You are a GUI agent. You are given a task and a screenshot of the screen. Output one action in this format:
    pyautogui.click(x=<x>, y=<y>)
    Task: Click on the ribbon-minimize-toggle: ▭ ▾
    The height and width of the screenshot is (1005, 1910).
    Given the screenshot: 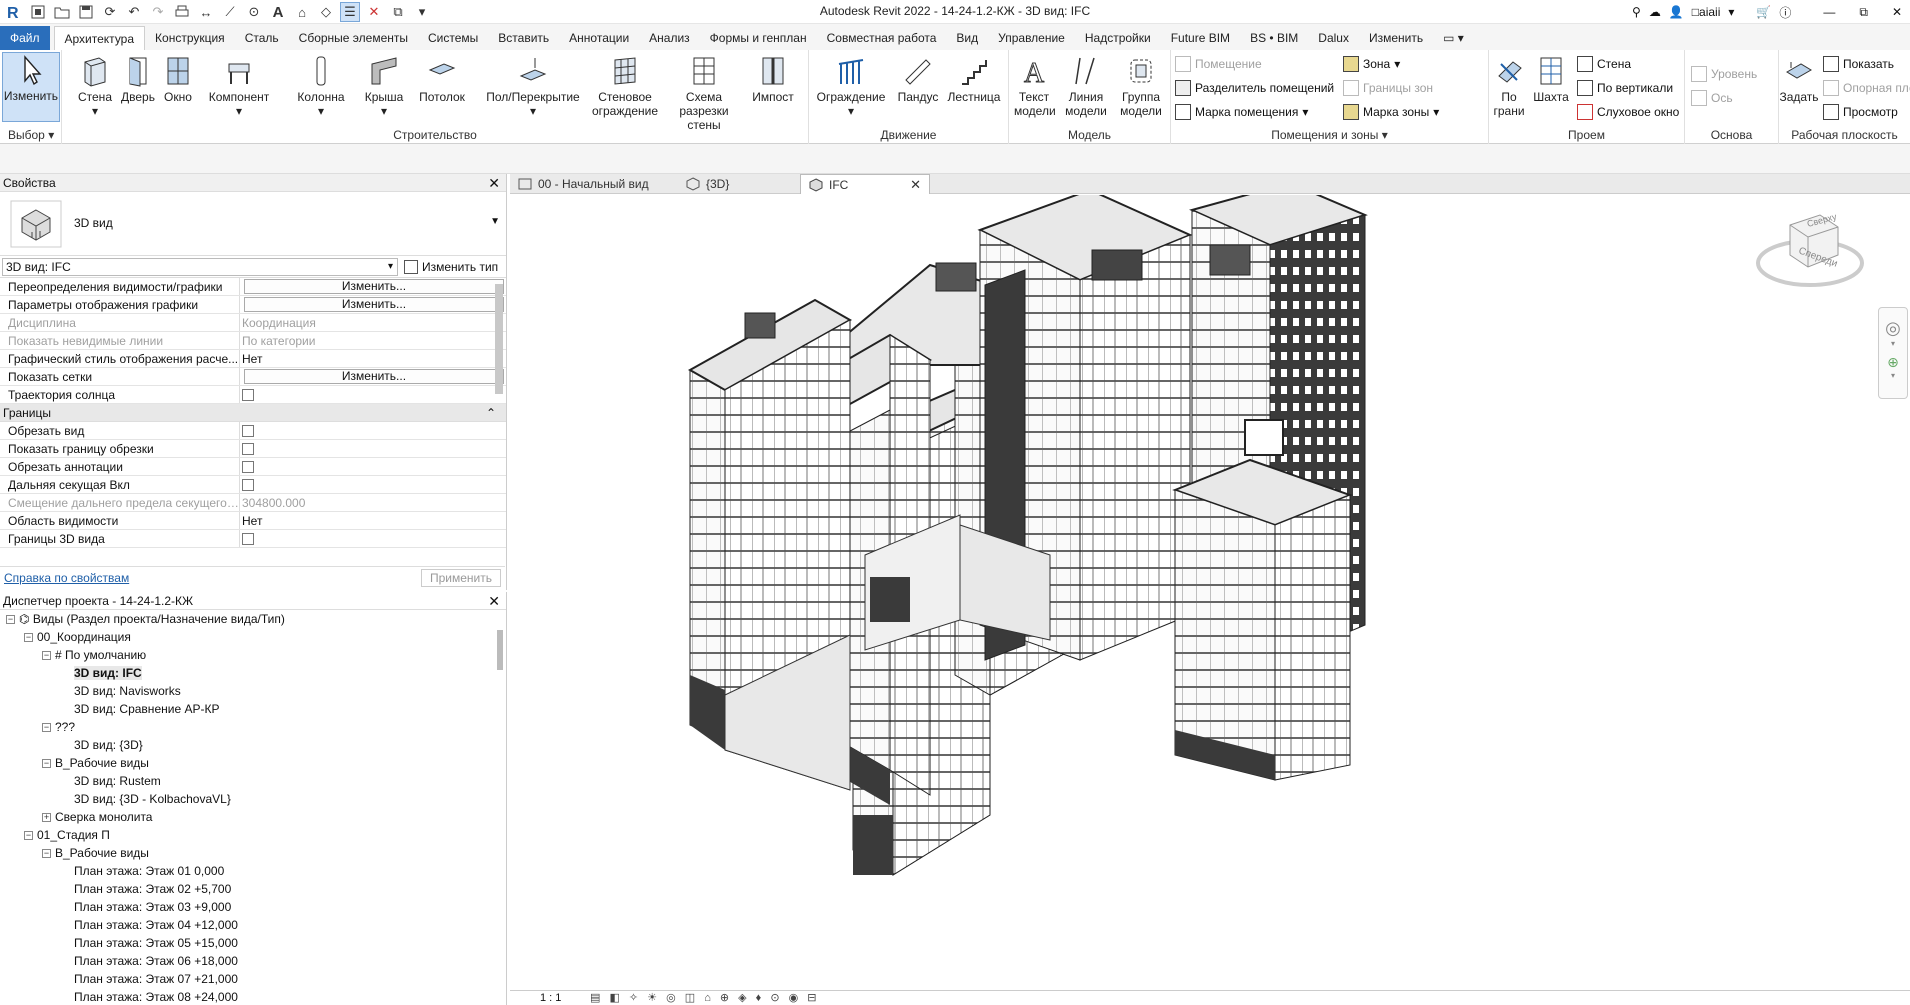 What is the action you would take?
    pyautogui.click(x=1453, y=38)
    